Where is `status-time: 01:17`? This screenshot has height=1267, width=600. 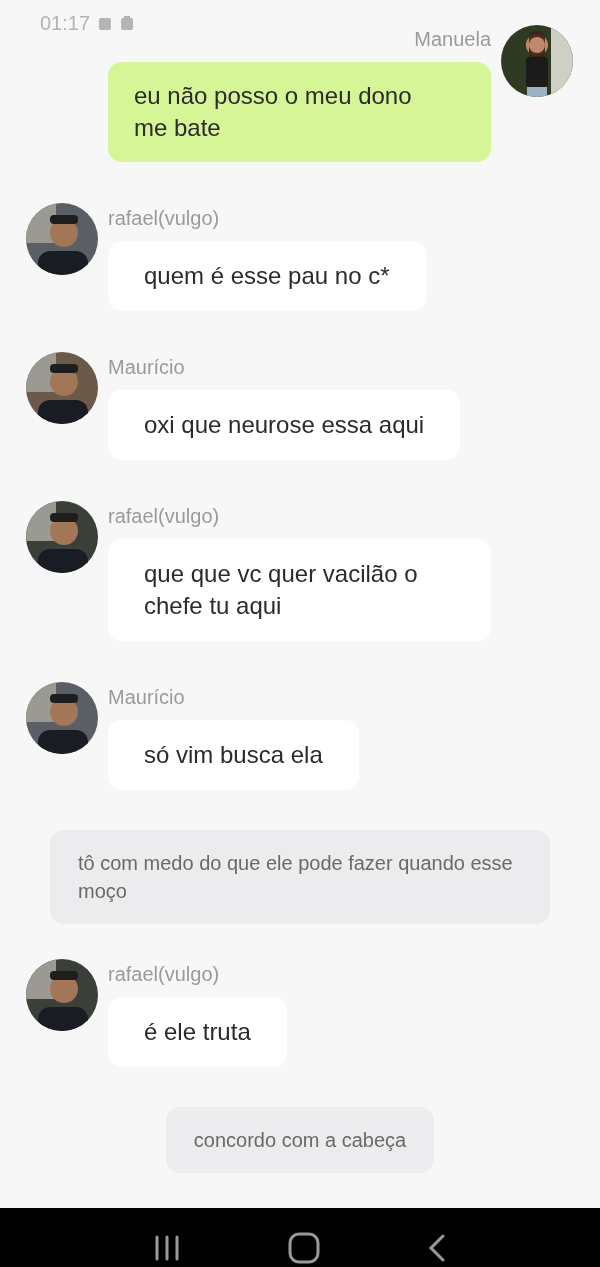 status-time: 01:17 is located at coordinates (65, 23).